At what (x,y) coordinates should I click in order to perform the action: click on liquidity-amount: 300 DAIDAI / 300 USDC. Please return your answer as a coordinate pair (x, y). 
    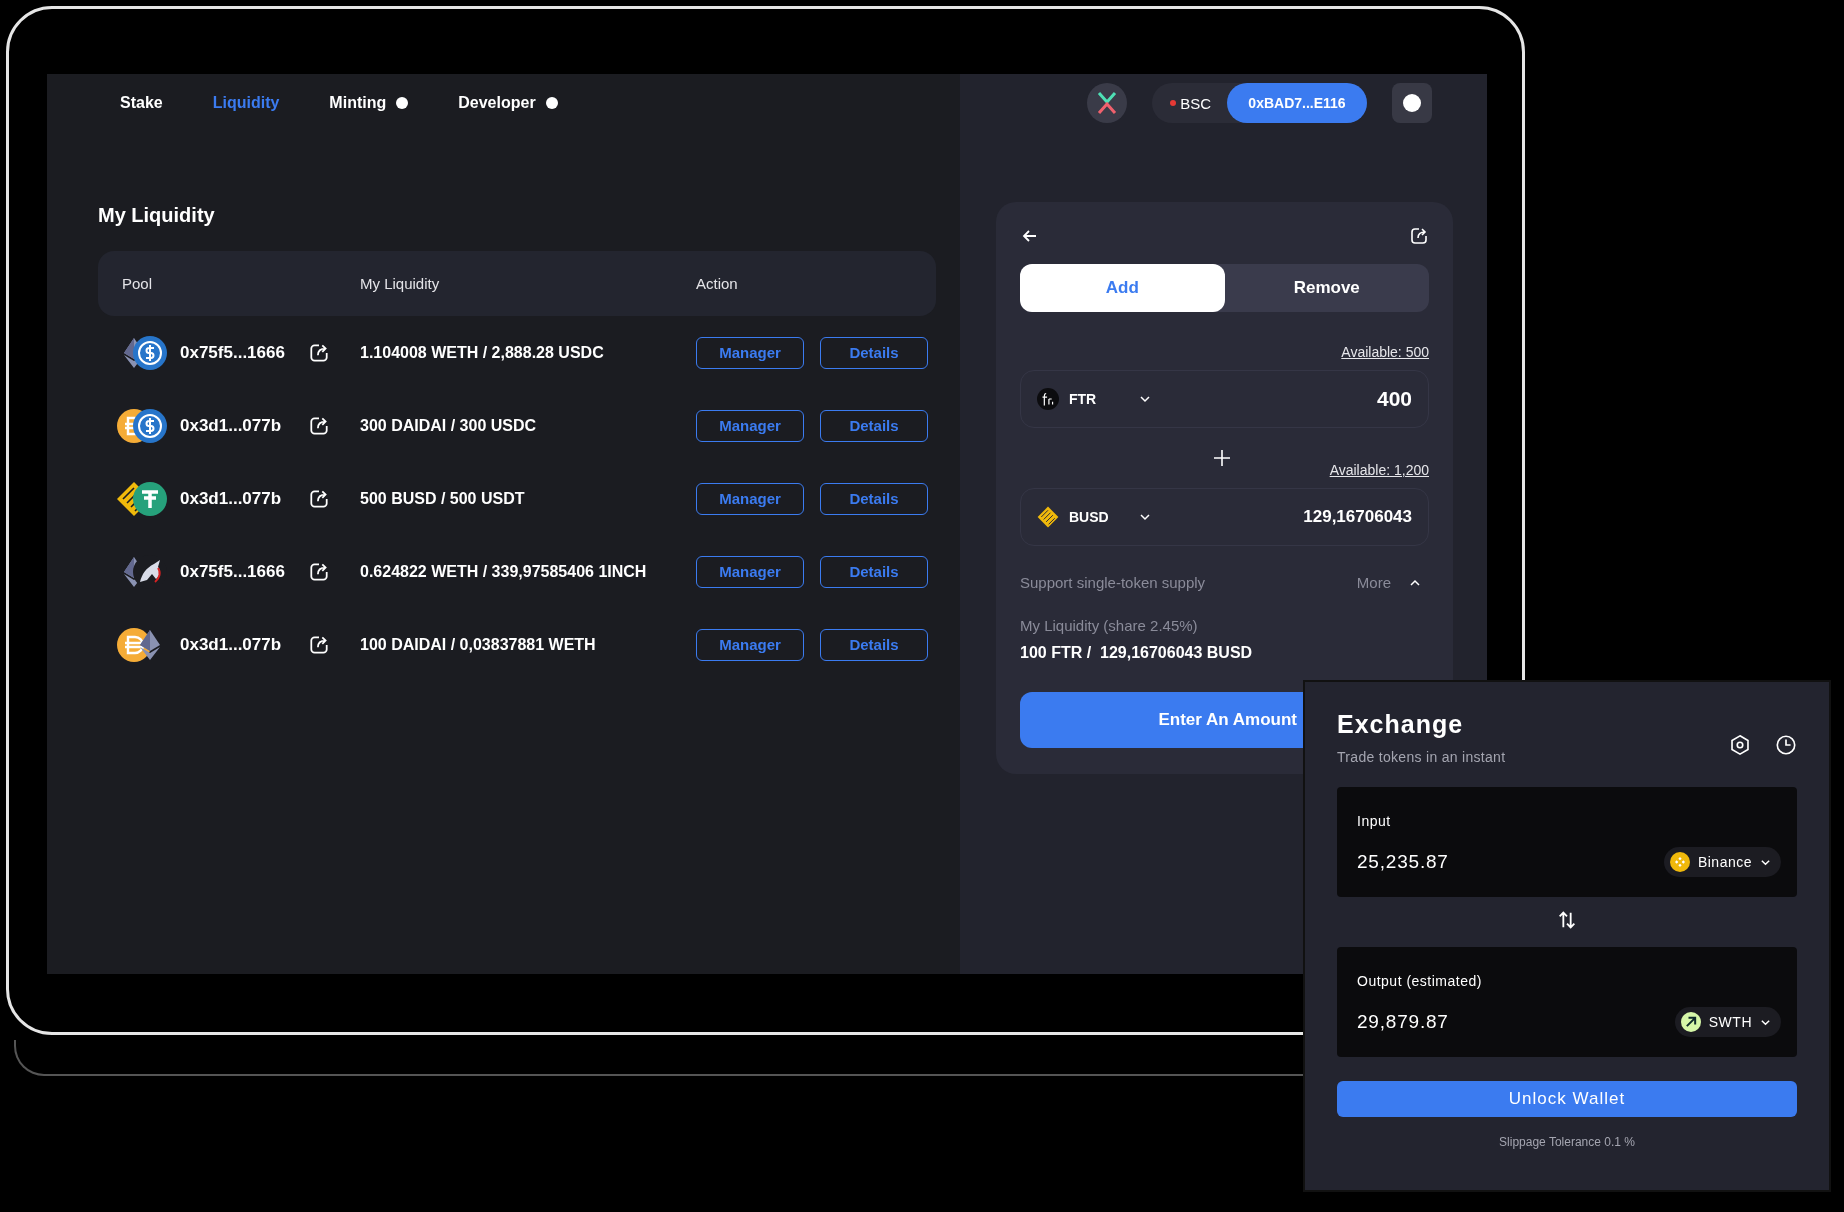
    Looking at the image, I should click on (449, 425).